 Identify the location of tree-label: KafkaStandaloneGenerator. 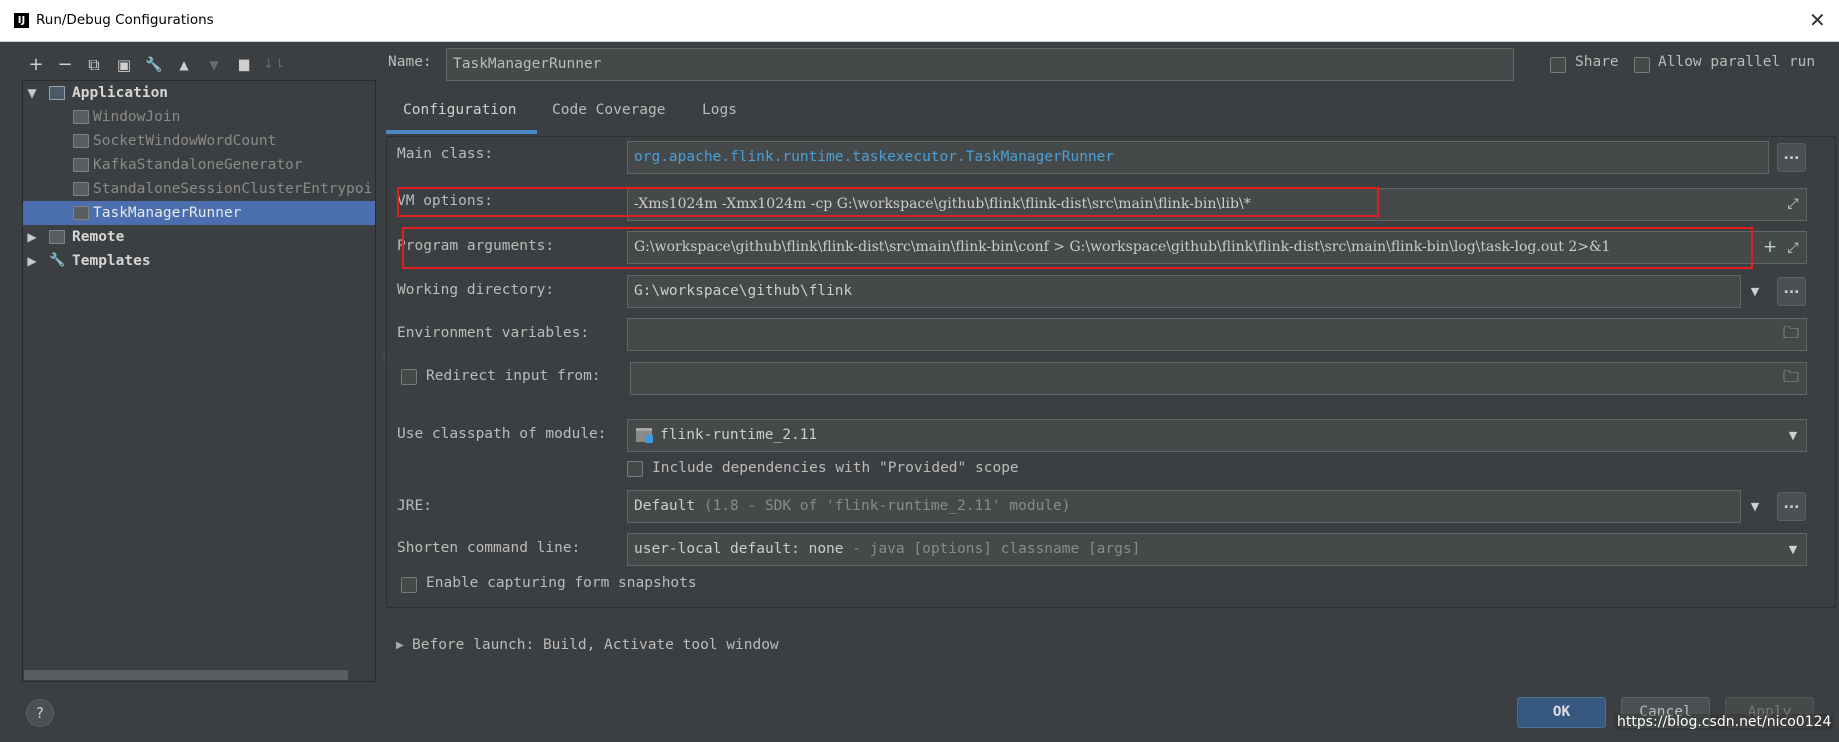
(198, 165).